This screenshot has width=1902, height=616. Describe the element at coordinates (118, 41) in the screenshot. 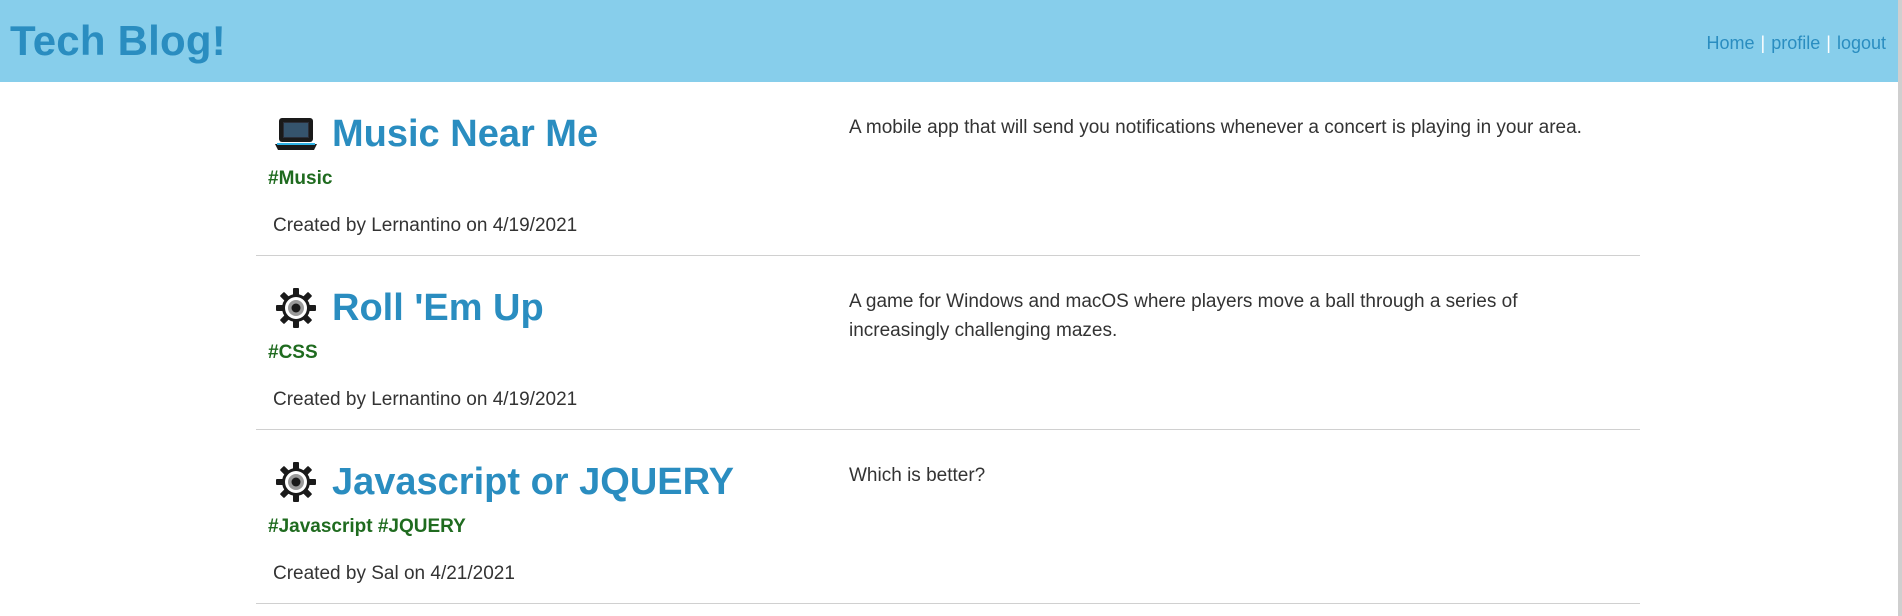

I see `site-brand: Tech Blog!` at that location.